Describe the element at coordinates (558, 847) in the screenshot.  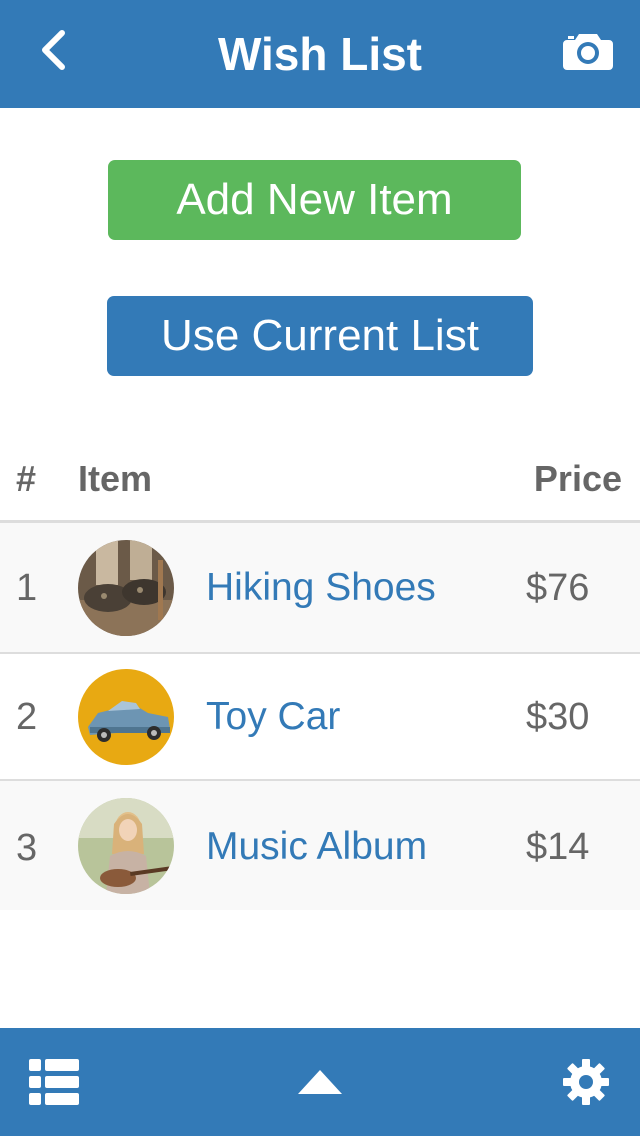
I see `item-price: $14` at that location.